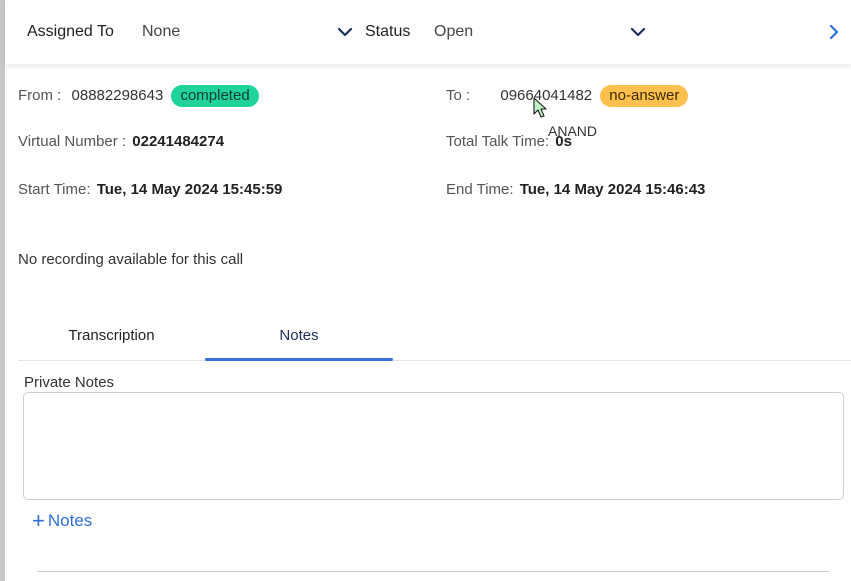 The width and height of the screenshot is (851, 581). What do you see at coordinates (480, 189) in the screenshot?
I see `end-time-label: End Time:` at bounding box center [480, 189].